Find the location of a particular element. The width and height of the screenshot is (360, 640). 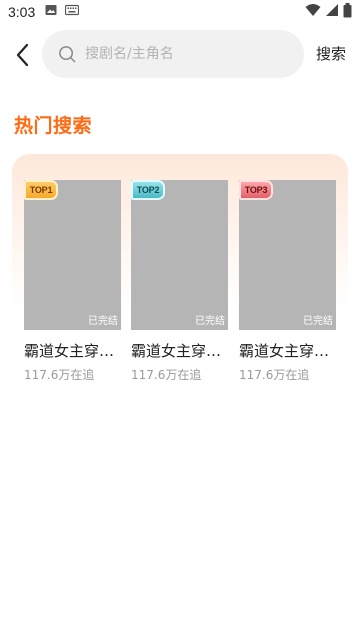

search-icon is located at coordinates (67, 53).